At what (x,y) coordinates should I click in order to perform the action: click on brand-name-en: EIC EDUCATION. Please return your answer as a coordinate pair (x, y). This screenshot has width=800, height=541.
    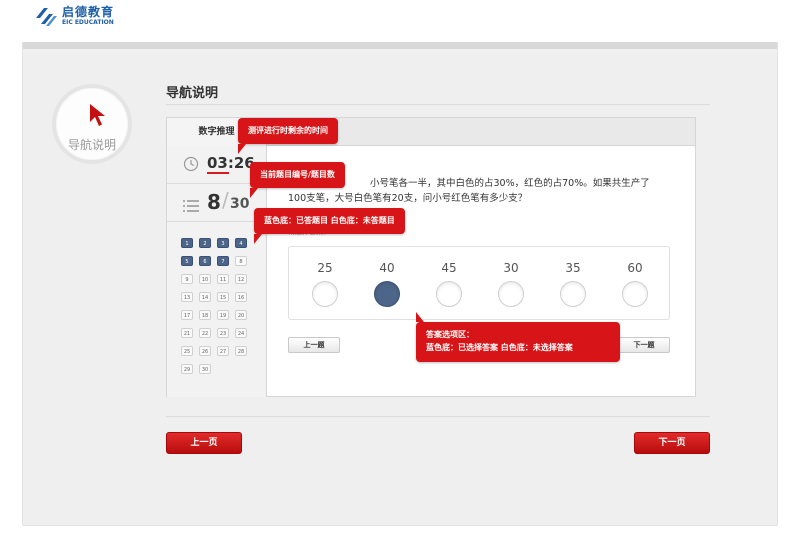
    Looking at the image, I should click on (88, 22).